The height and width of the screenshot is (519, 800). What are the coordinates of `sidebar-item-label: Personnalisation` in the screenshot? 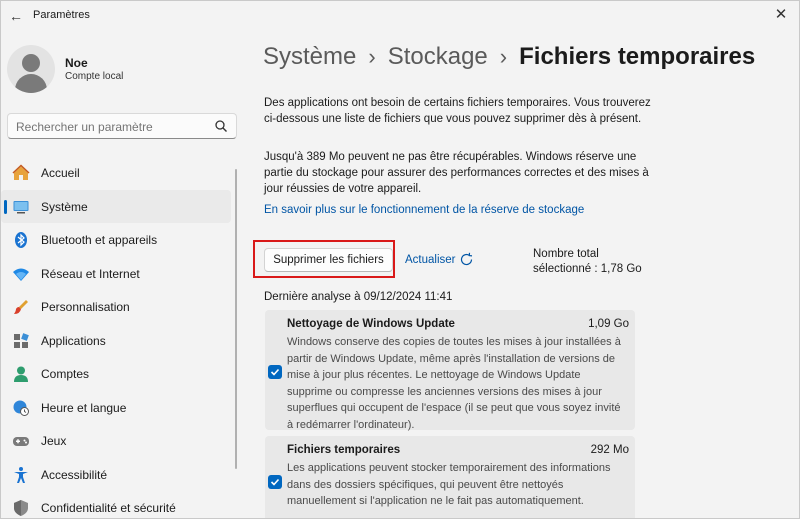 It's located at (85, 307).